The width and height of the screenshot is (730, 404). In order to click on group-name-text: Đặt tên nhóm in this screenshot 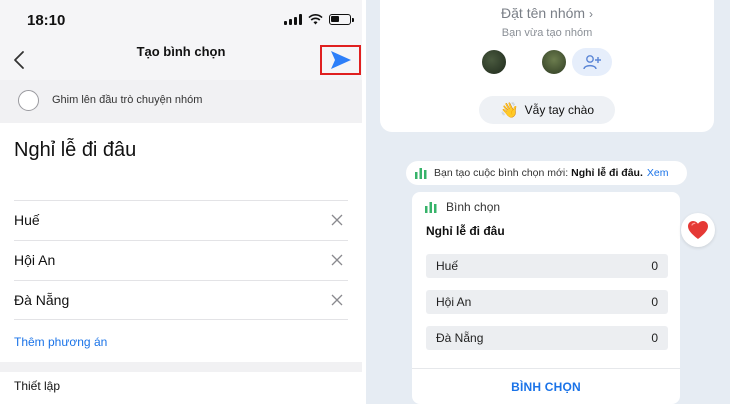, I will do `click(543, 13)`.